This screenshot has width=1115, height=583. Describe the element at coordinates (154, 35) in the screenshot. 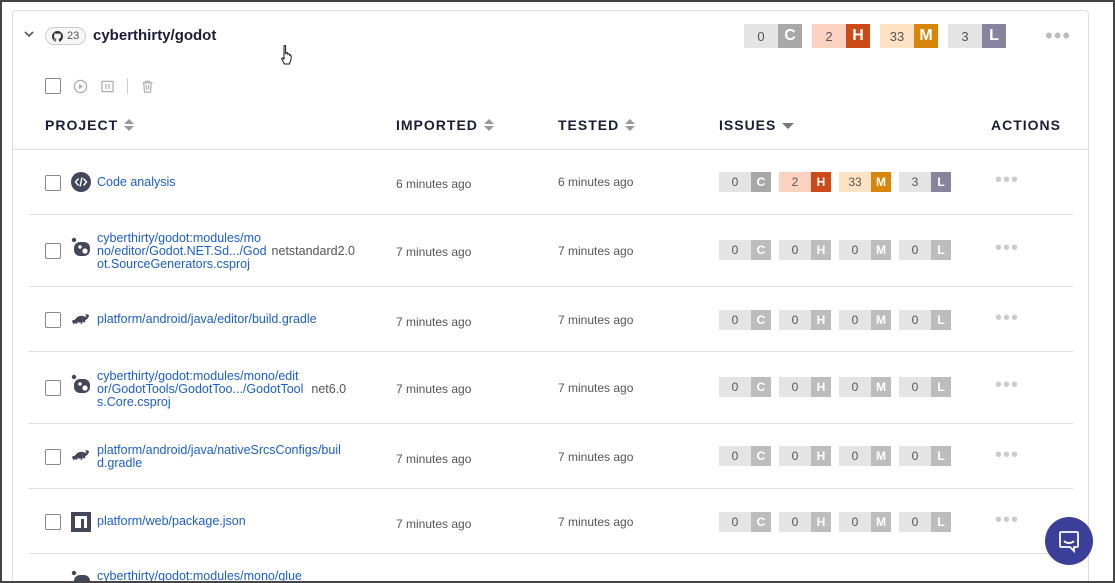

I see `group-title: cyberthirty/godot` at that location.